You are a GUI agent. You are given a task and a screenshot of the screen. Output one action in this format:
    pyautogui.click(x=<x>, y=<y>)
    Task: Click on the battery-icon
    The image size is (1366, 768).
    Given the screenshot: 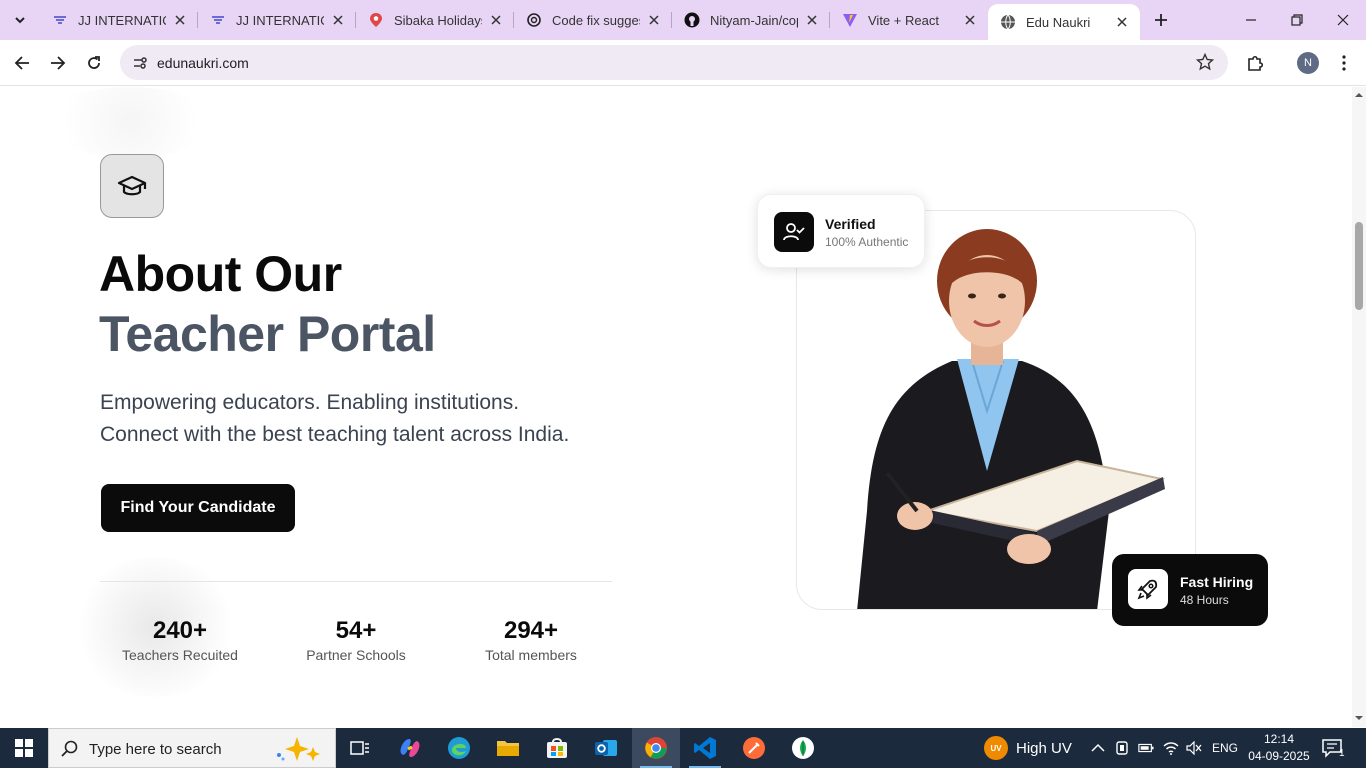 What is the action you would take?
    pyautogui.click(x=1146, y=748)
    